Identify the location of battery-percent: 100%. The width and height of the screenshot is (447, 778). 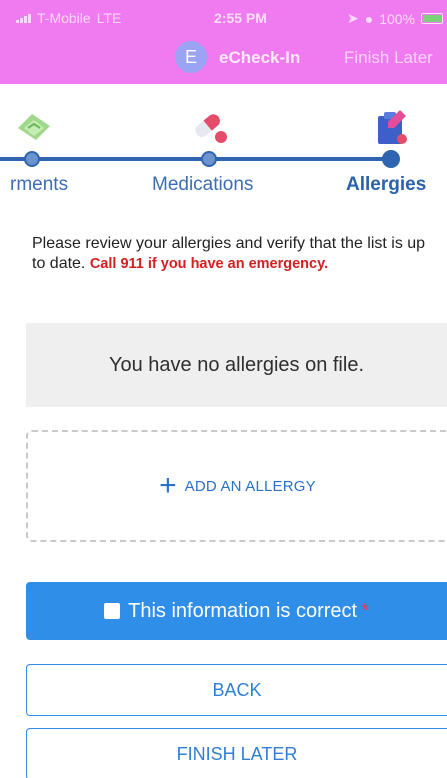
(397, 18).